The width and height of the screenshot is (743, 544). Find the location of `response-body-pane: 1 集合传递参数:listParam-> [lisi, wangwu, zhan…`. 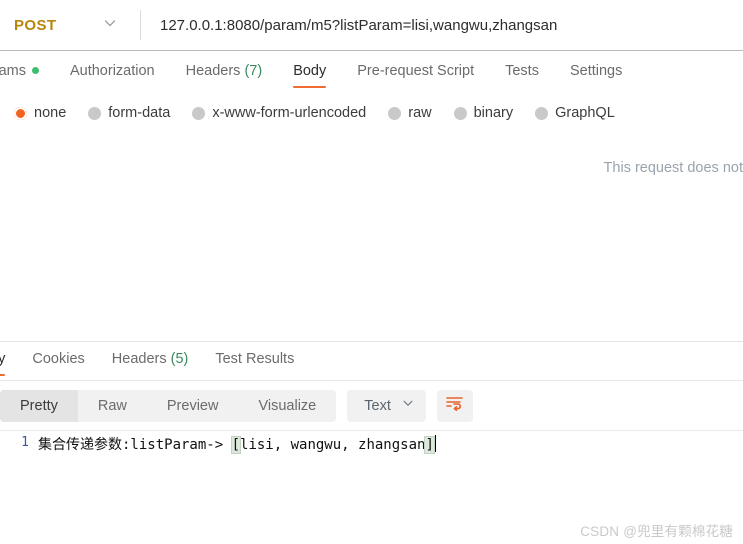

response-body-pane: 1 集合传递参数:listParam-> [lisi, wangwu, zhan… is located at coordinates (371, 457).